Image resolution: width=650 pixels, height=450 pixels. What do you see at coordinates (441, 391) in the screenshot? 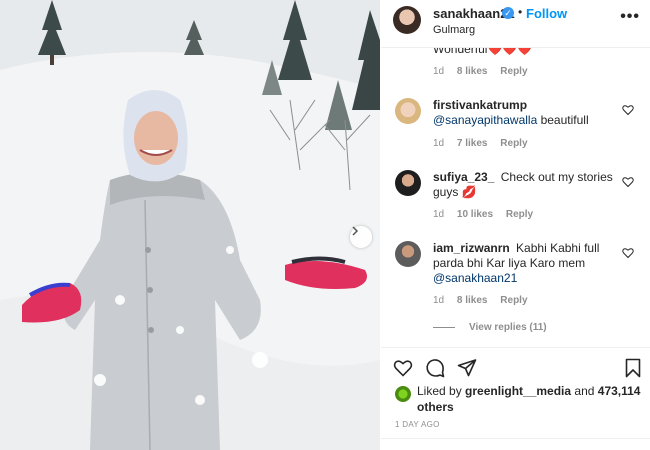
I see `liked-by-prefix: Liked by` at bounding box center [441, 391].